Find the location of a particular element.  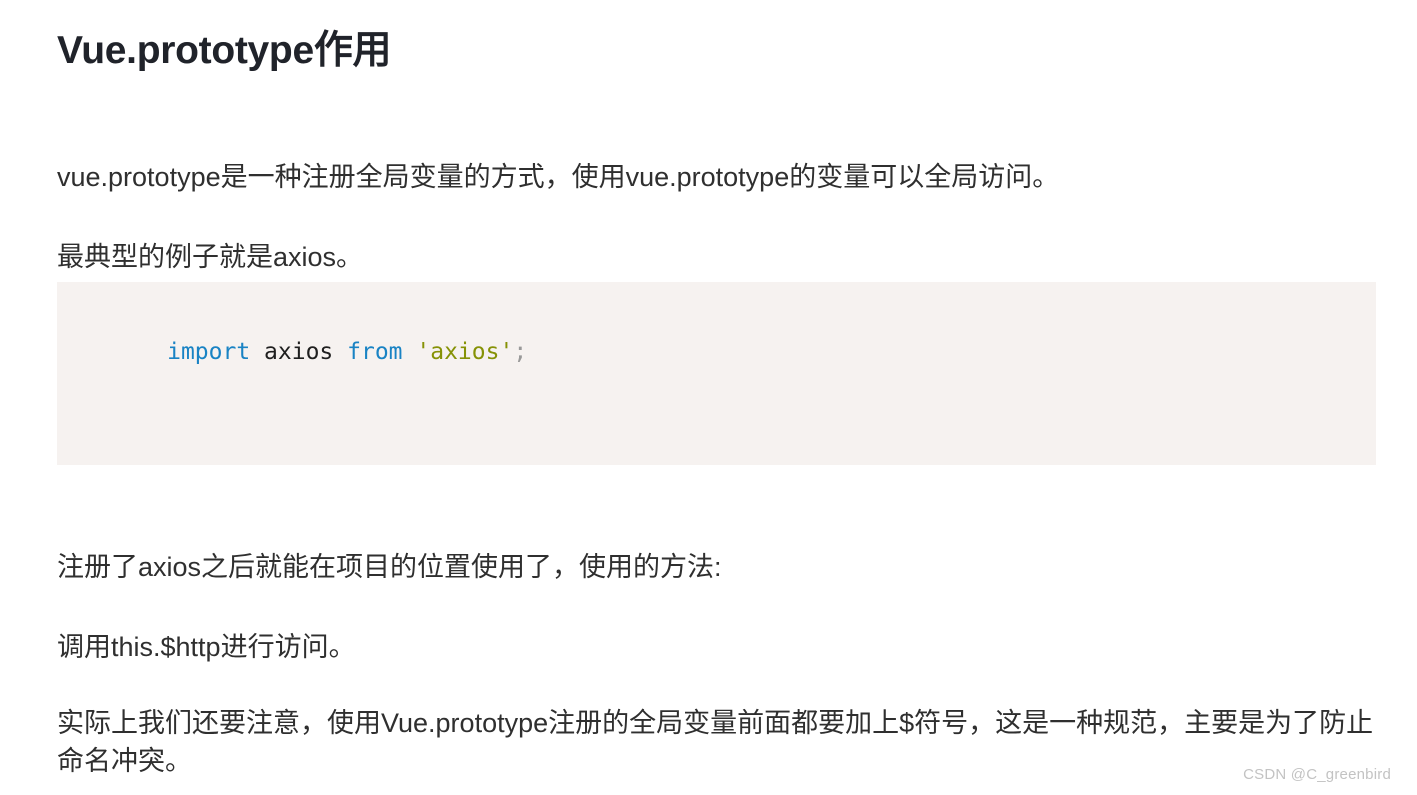

paragraph-usage-lead: 注册了axios之后就能在项目的位置使用了，使用的方法: is located at coordinates (389, 567).